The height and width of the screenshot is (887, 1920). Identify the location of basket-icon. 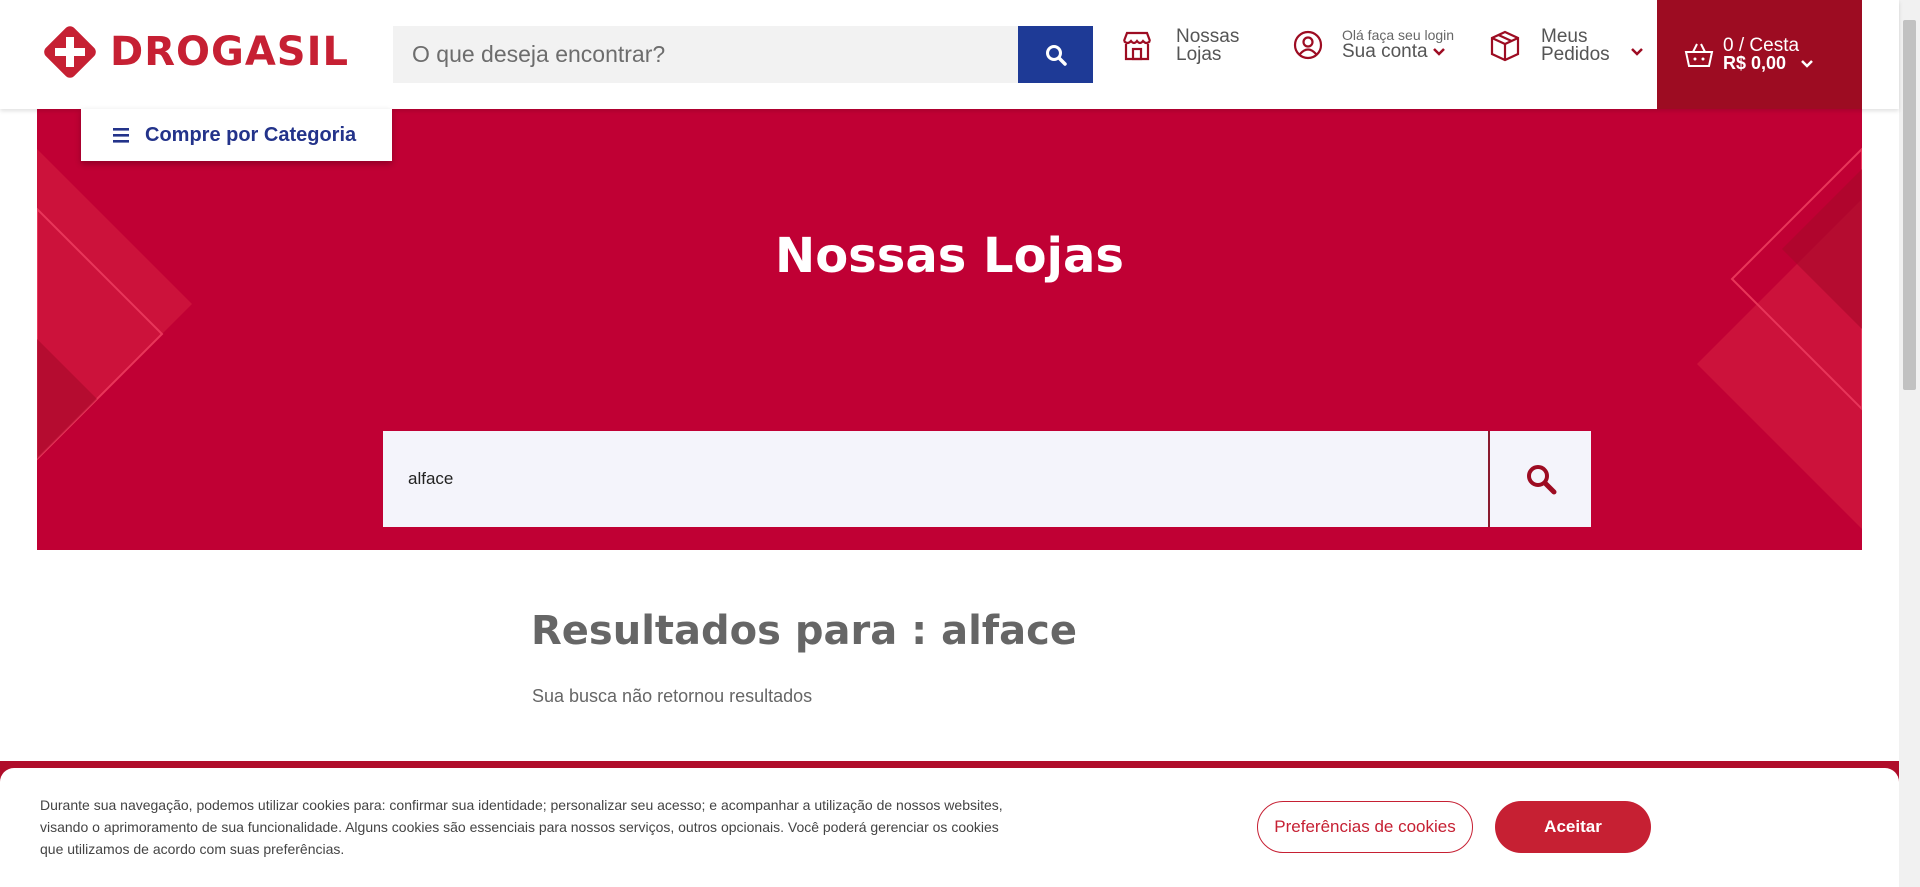
(1699, 55).